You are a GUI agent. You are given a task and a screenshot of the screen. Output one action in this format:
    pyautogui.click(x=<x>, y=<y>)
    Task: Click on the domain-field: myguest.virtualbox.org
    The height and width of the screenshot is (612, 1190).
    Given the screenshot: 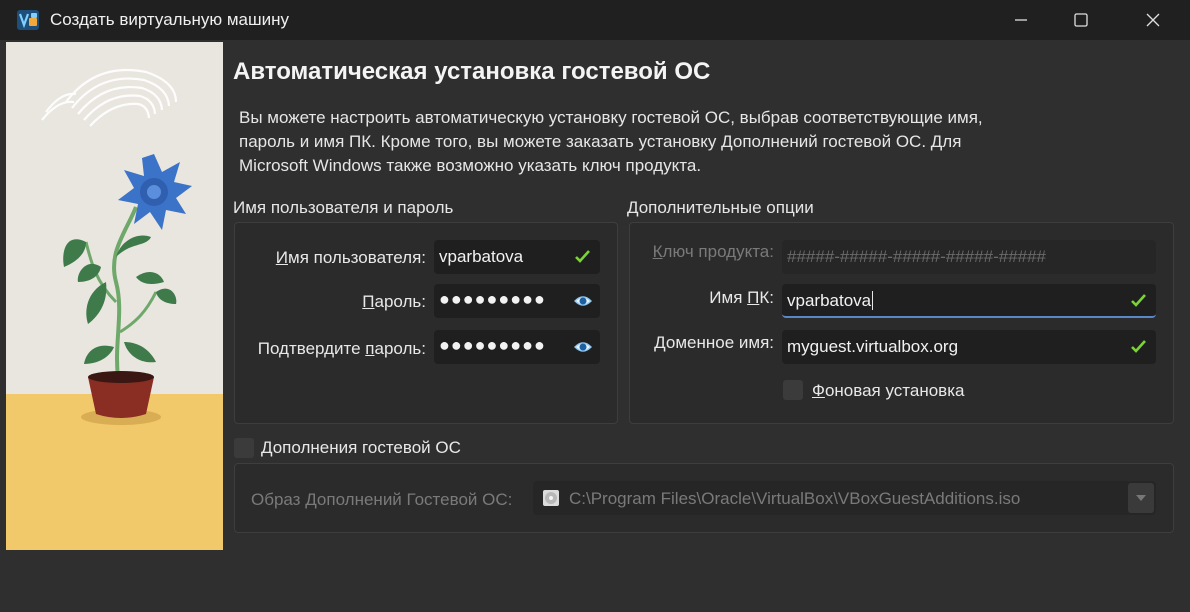 What is the action you would take?
    pyautogui.click(x=969, y=347)
    